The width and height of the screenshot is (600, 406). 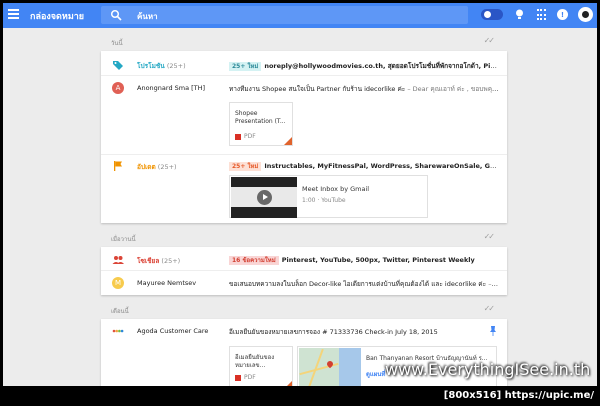 I want to click on play-icon, so click(x=264, y=197).